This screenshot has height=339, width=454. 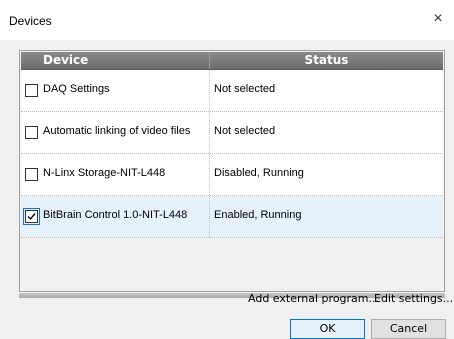 I want to click on table-header: Device Status, so click(x=232, y=61).